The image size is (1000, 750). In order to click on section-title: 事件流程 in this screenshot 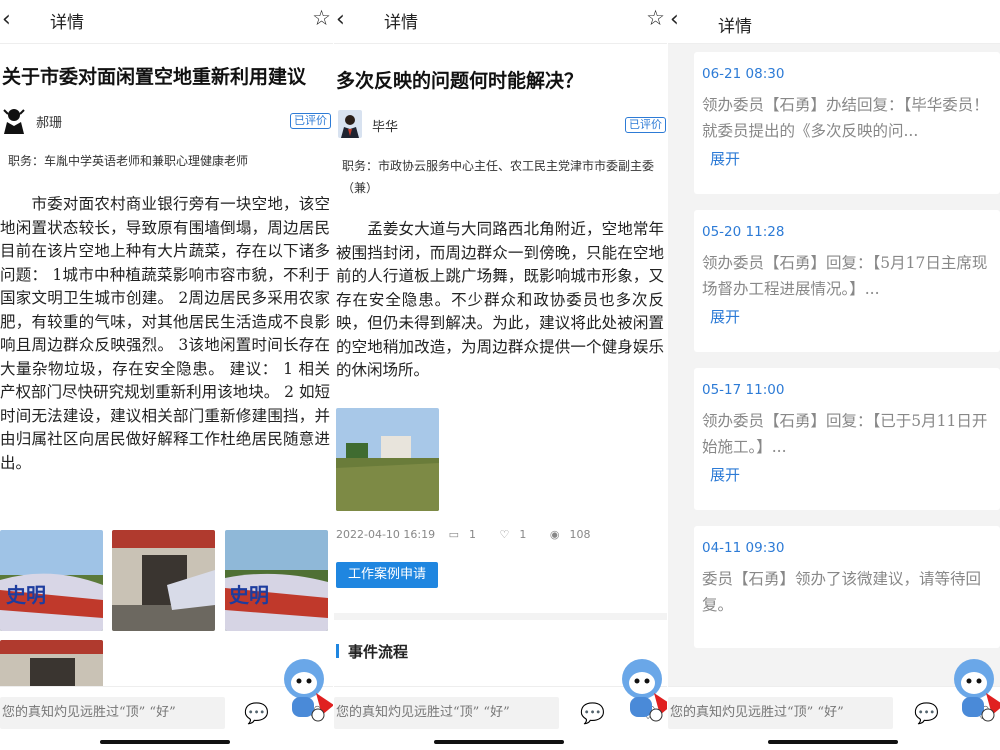, I will do `click(378, 652)`.